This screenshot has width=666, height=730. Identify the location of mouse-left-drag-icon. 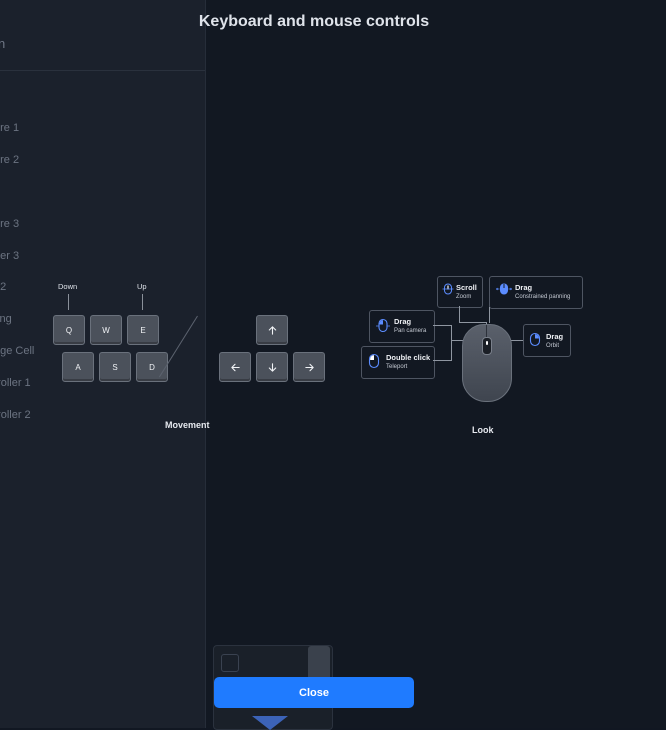
(383, 325).